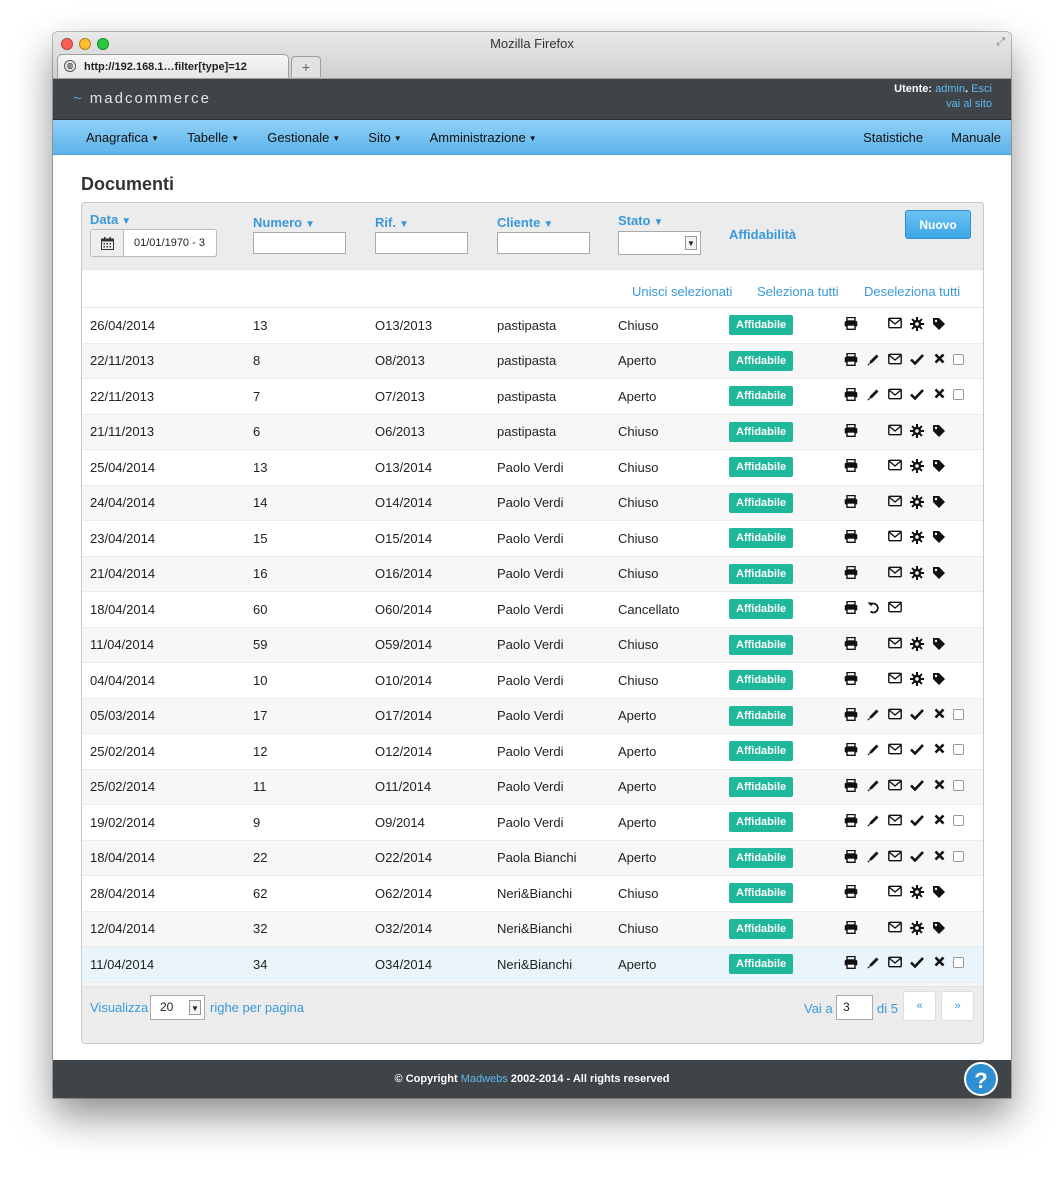 This screenshot has width=1064, height=1200. Describe the element at coordinates (213, 137) in the screenshot. I see `nav-tabelle: Tabelle ▼` at that location.